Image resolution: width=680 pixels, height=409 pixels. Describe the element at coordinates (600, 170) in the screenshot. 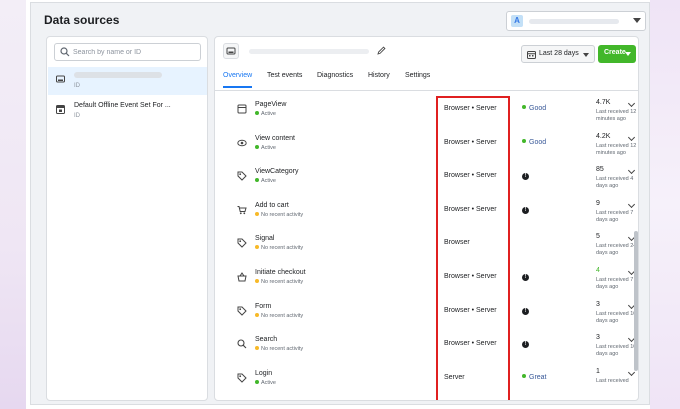

I see `event-count: 85` at that location.